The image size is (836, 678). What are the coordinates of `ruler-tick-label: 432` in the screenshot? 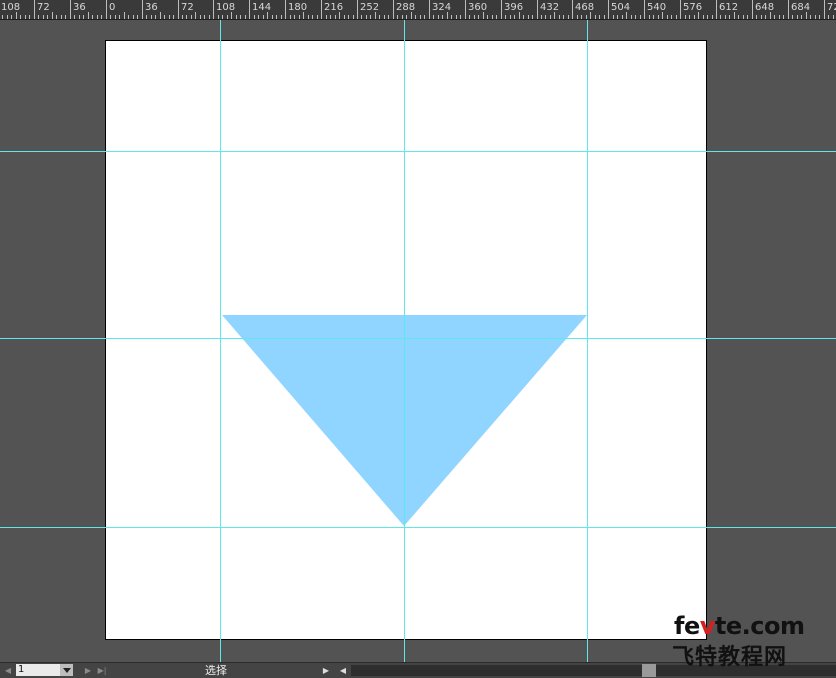 It's located at (550, 7).